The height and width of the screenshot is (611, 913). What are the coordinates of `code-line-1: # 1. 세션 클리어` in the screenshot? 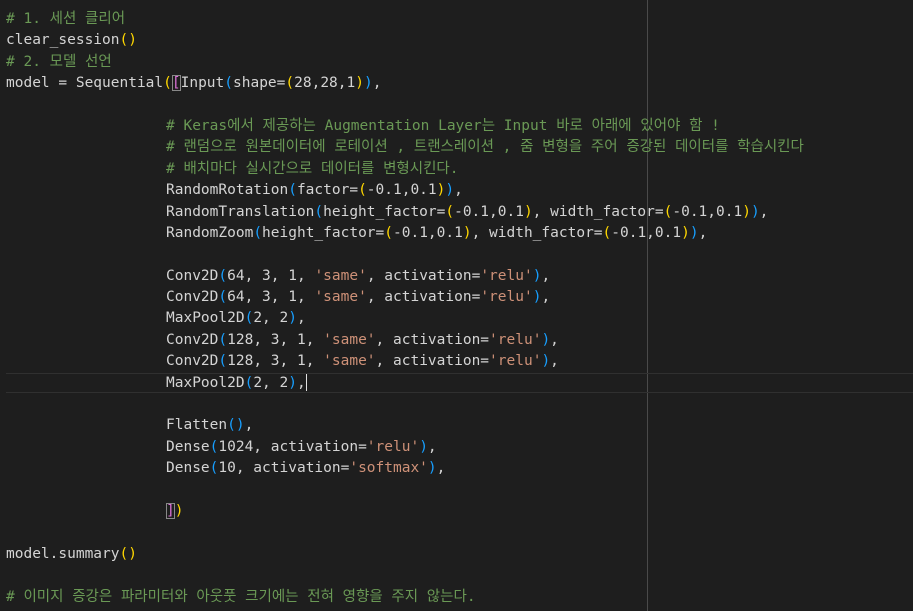 It's located at (405, 19).